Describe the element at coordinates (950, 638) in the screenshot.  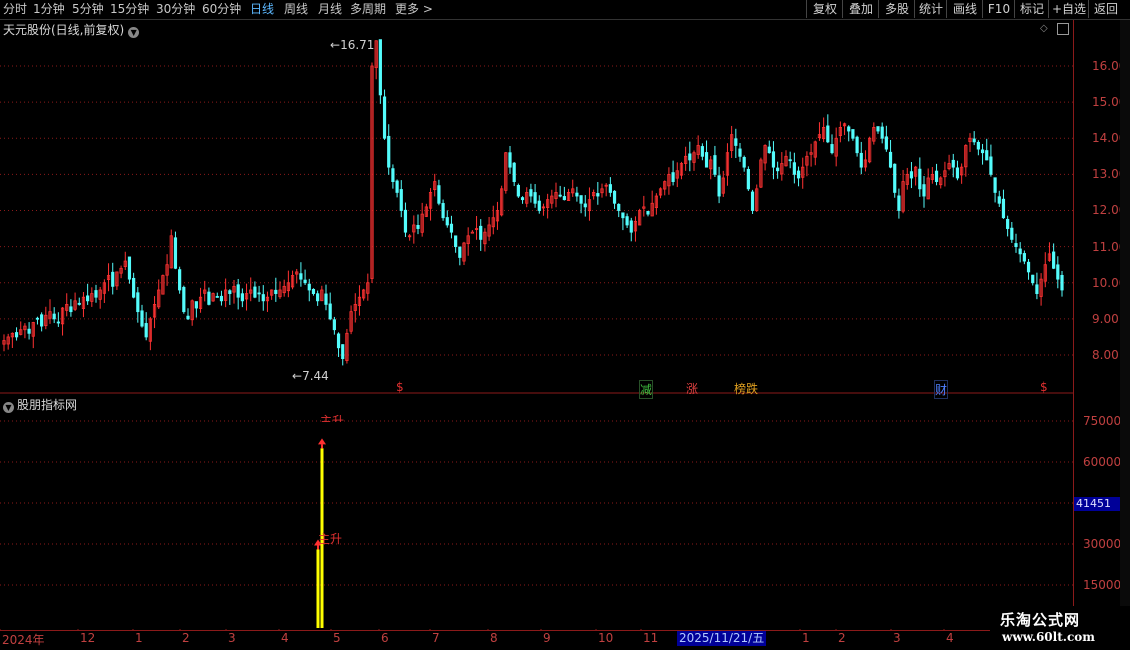
I see `date-label: 4` at that location.